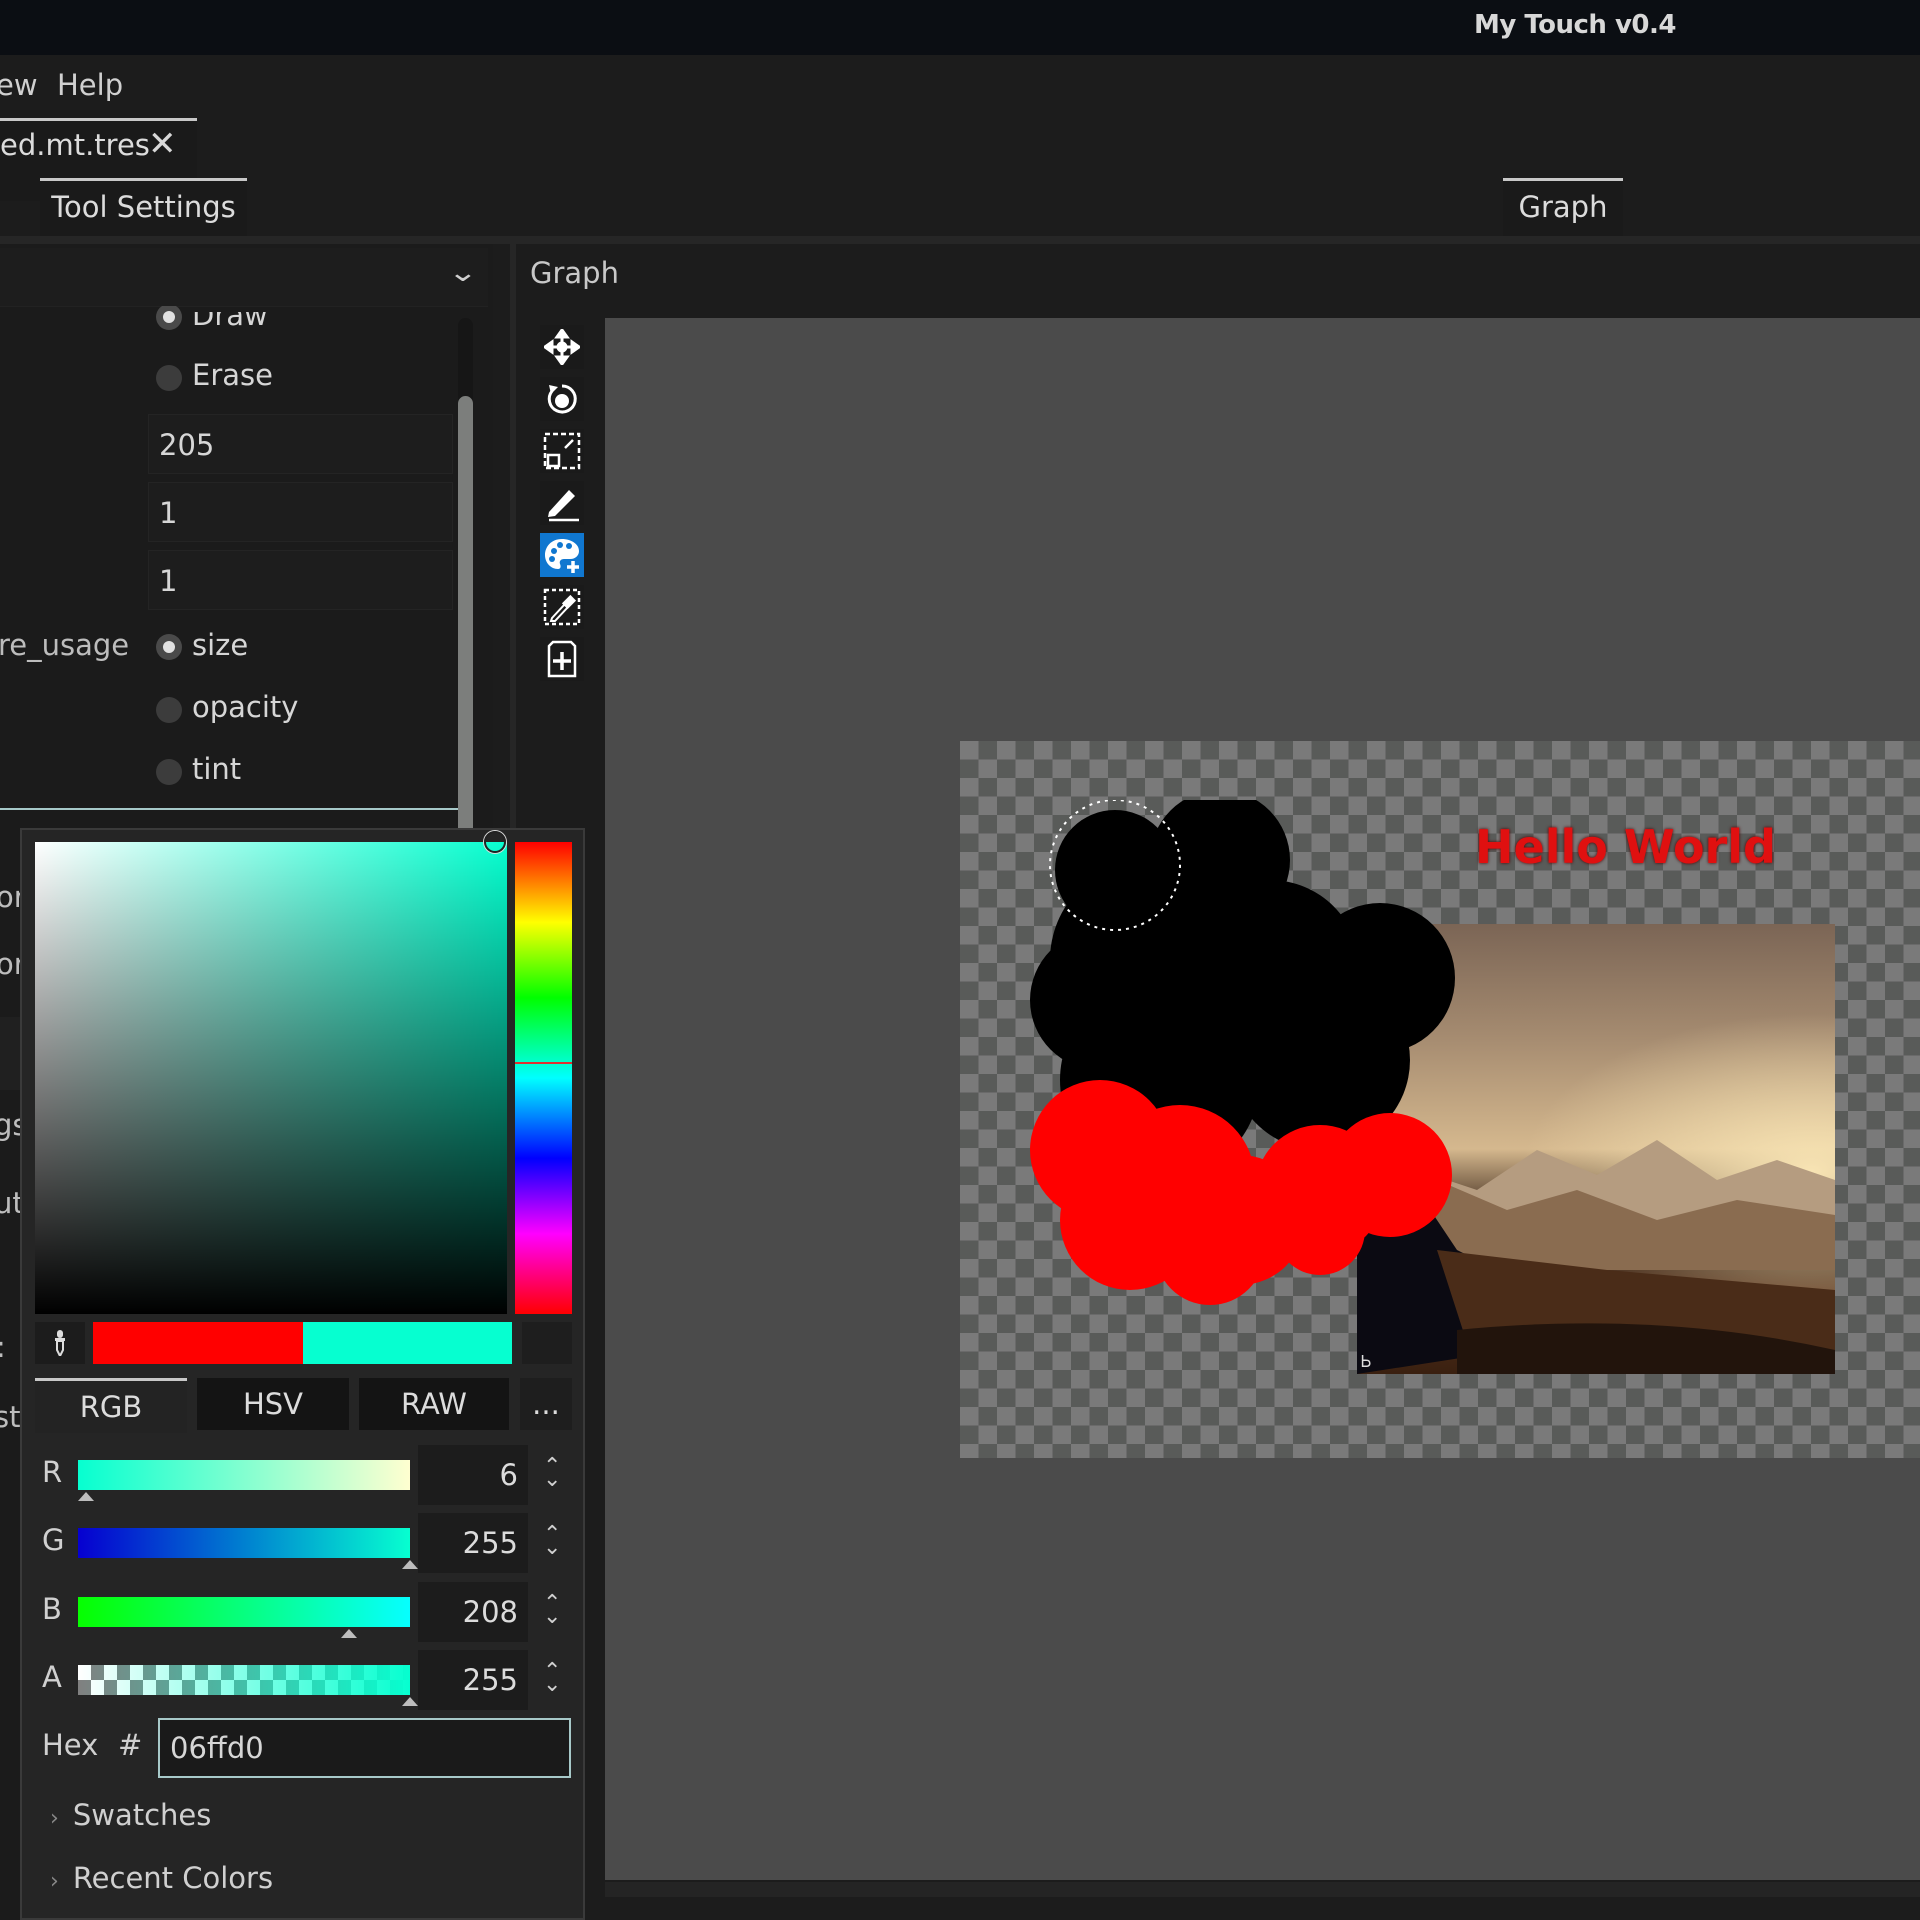 The height and width of the screenshot is (1920, 1920). What do you see at coordinates (1575, 25) in the screenshot?
I see `app-title: My Touch v0.4` at bounding box center [1575, 25].